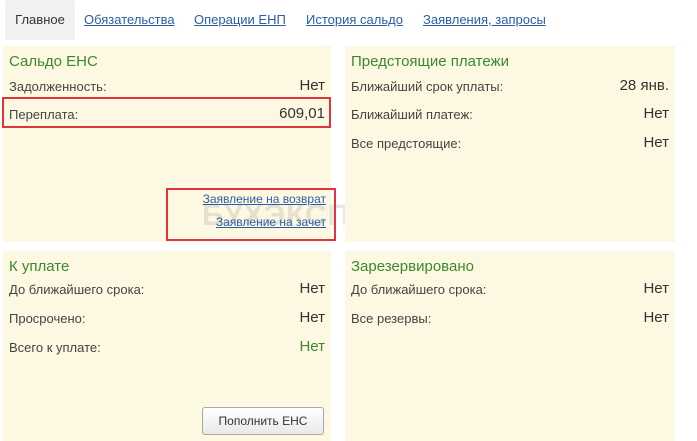  What do you see at coordinates (39, 266) in the screenshot?
I see `to-pay-title: К уплате` at bounding box center [39, 266].